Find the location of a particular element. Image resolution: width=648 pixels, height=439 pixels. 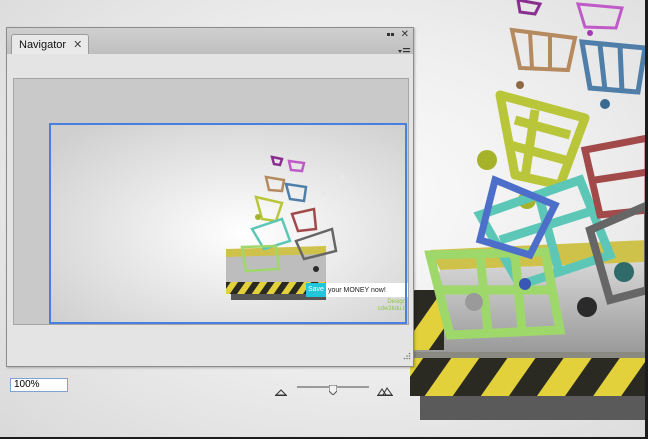

zoom-in-icon is located at coordinates (385, 390).